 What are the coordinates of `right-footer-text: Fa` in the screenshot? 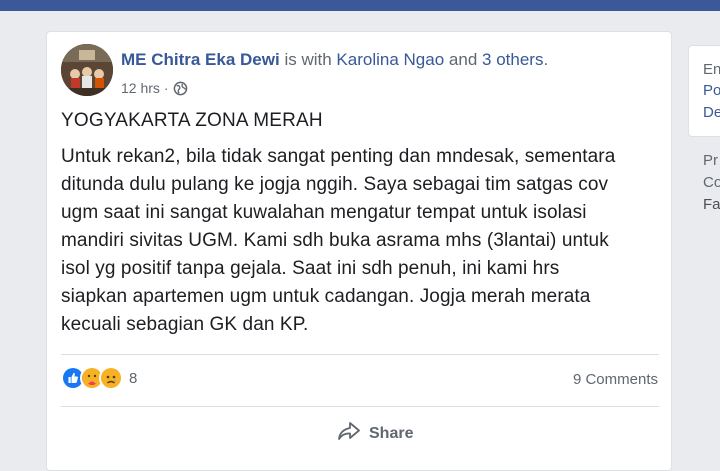 It's located at (711, 204).